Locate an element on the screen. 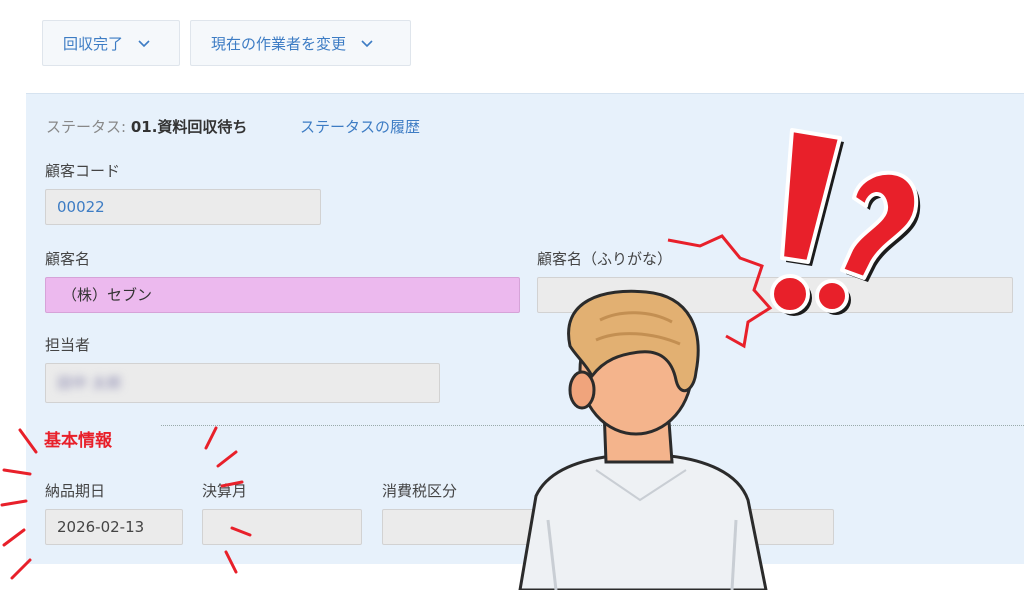 This screenshot has width=1024, height=590. delivery-date-label: 納品期日 is located at coordinates (75, 491).